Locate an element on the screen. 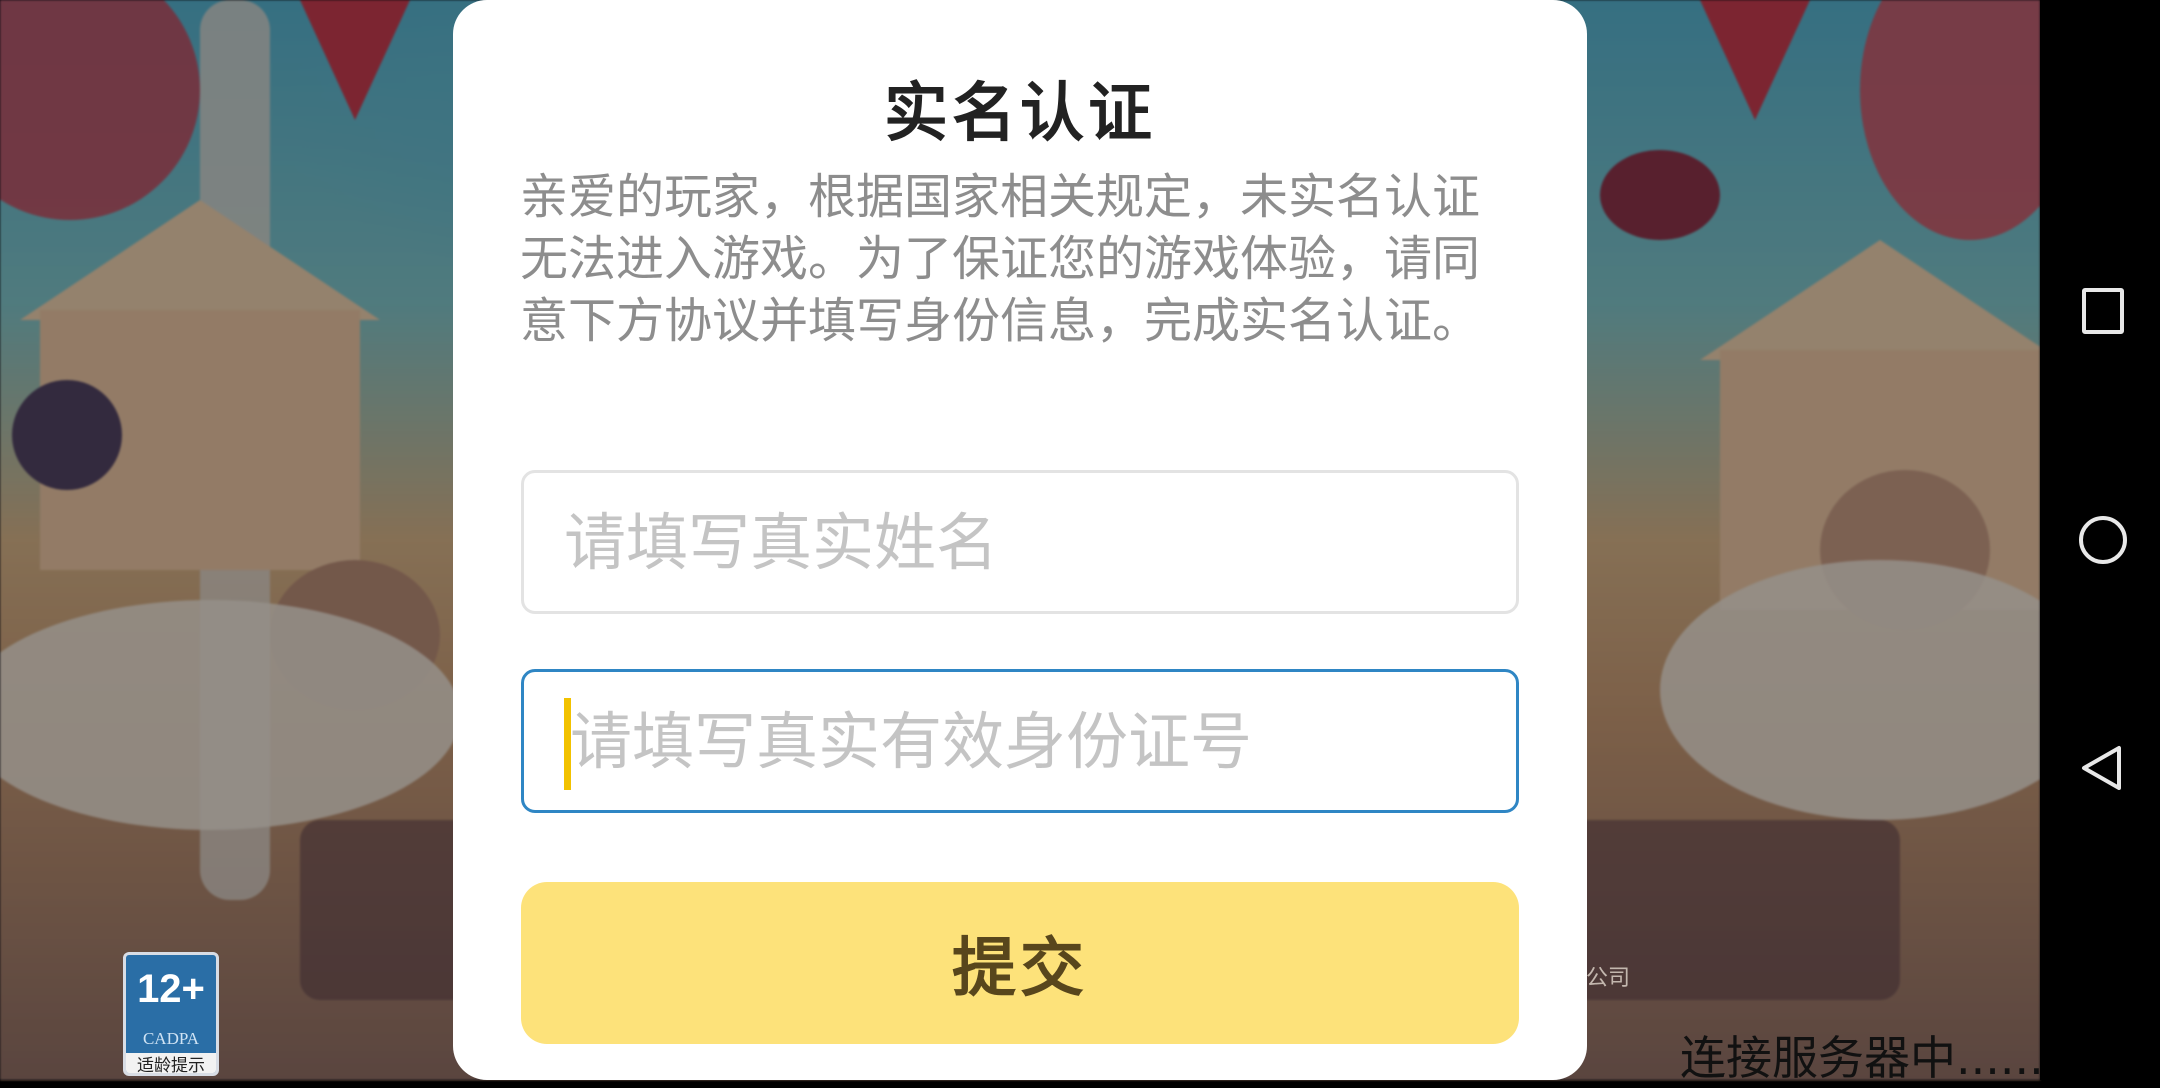 The width and height of the screenshot is (2160, 1088). home-icon is located at coordinates (2103, 540).